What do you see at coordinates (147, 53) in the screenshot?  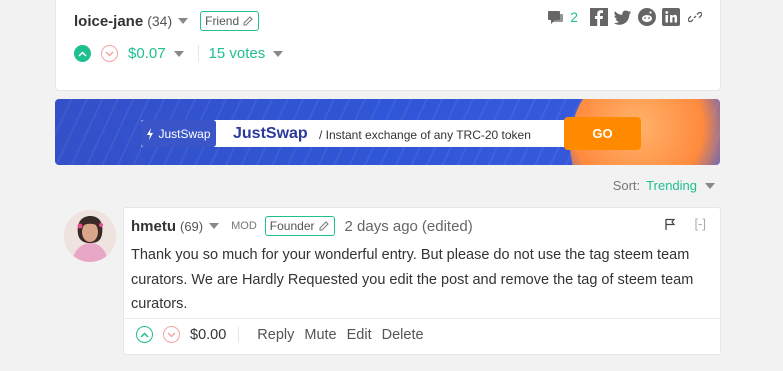 I see `post-payout-value: $0.07` at bounding box center [147, 53].